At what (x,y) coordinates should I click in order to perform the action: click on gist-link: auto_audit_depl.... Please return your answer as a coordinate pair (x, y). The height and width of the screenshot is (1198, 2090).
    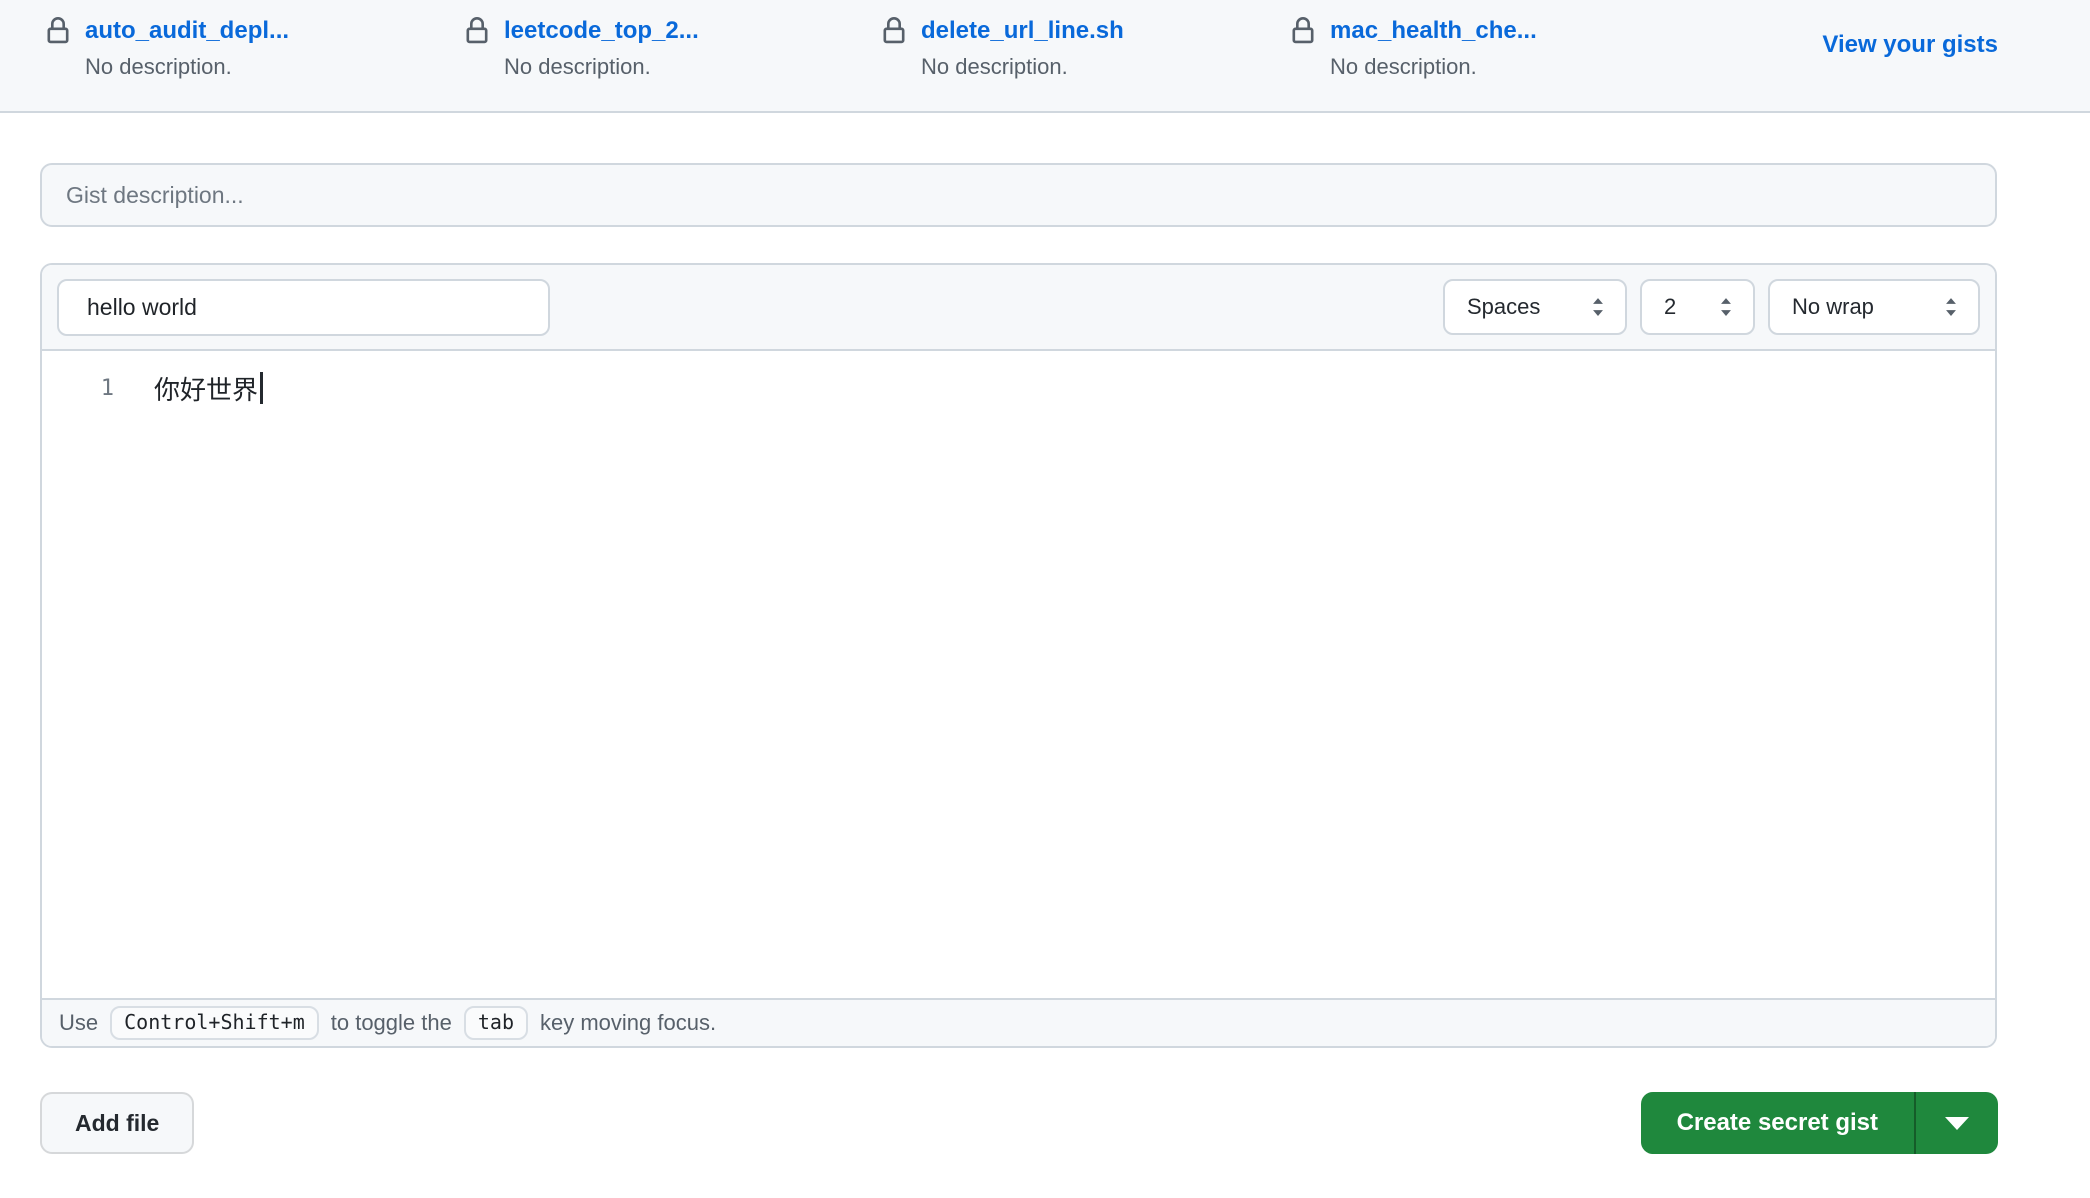
    Looking at the image, I should click on (187, 31).